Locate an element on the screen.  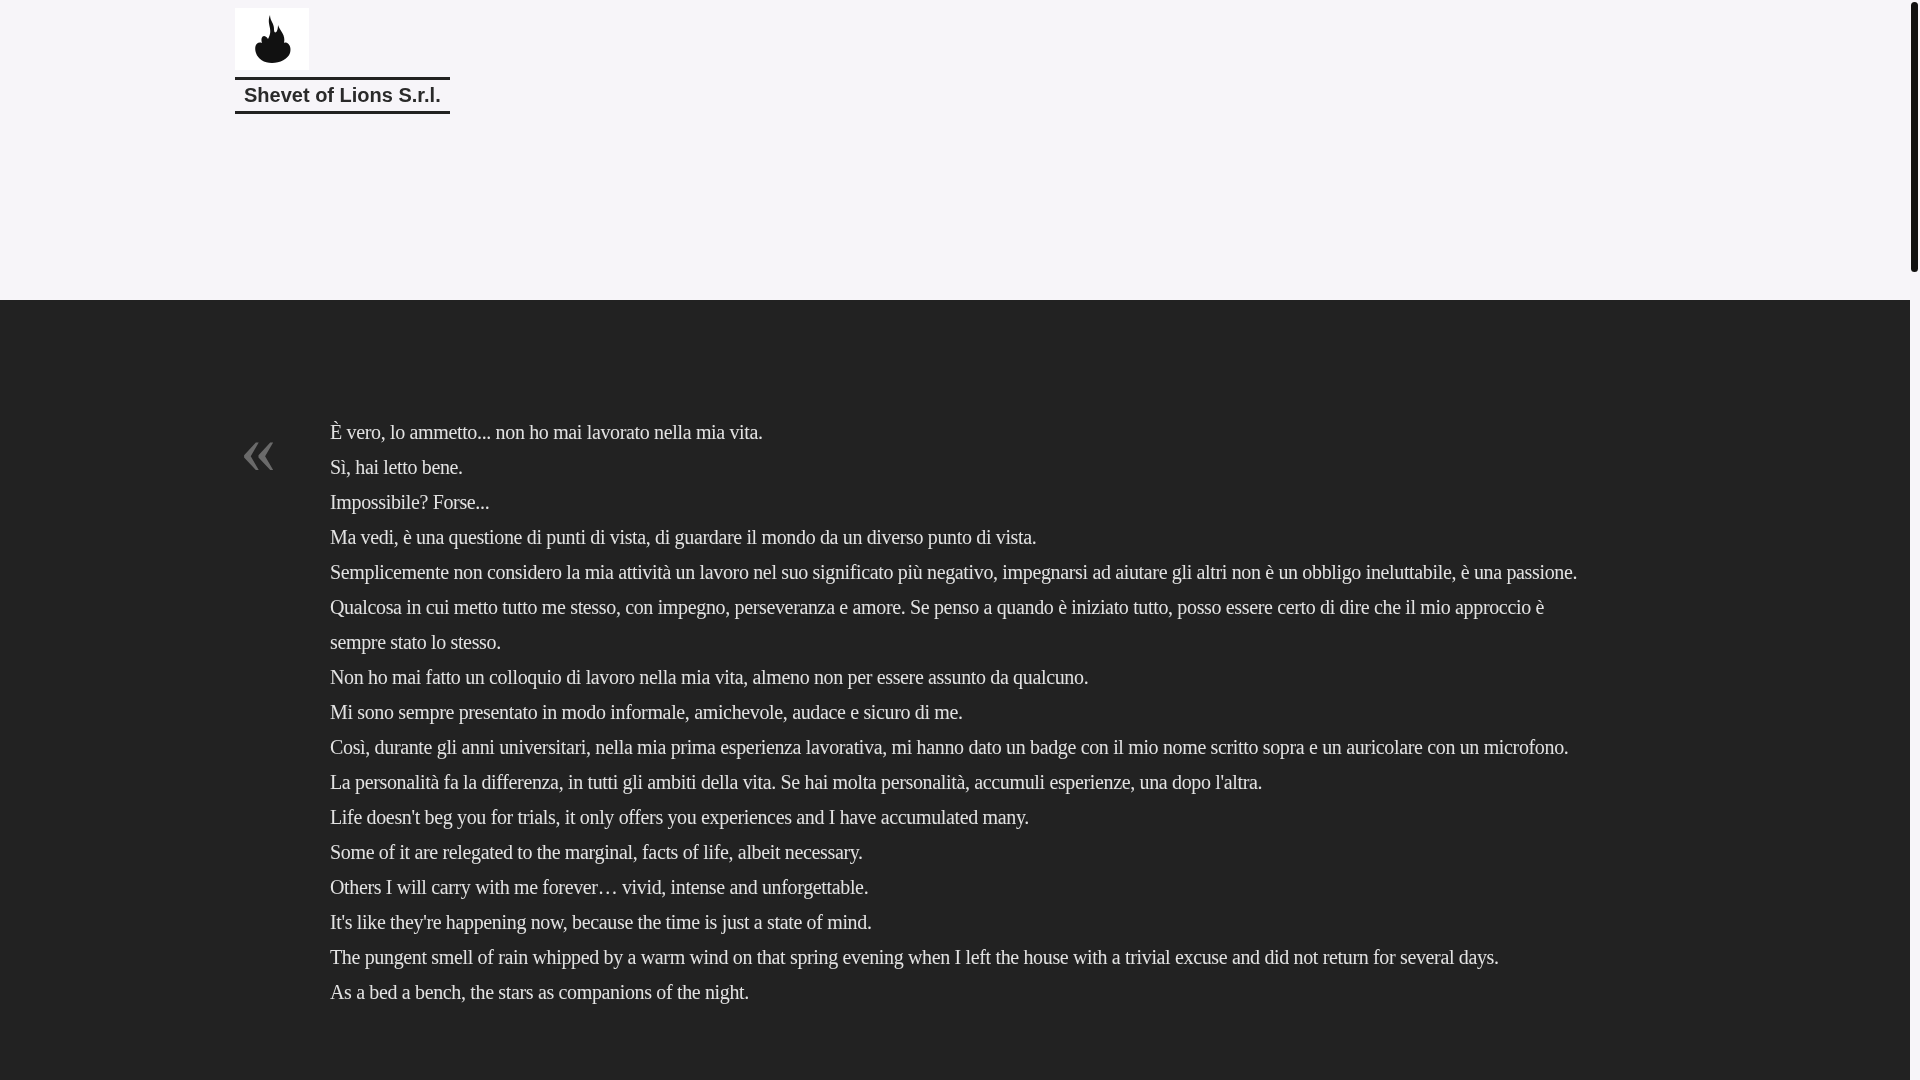
quote-mark: « is located at coordinates (258, 452).